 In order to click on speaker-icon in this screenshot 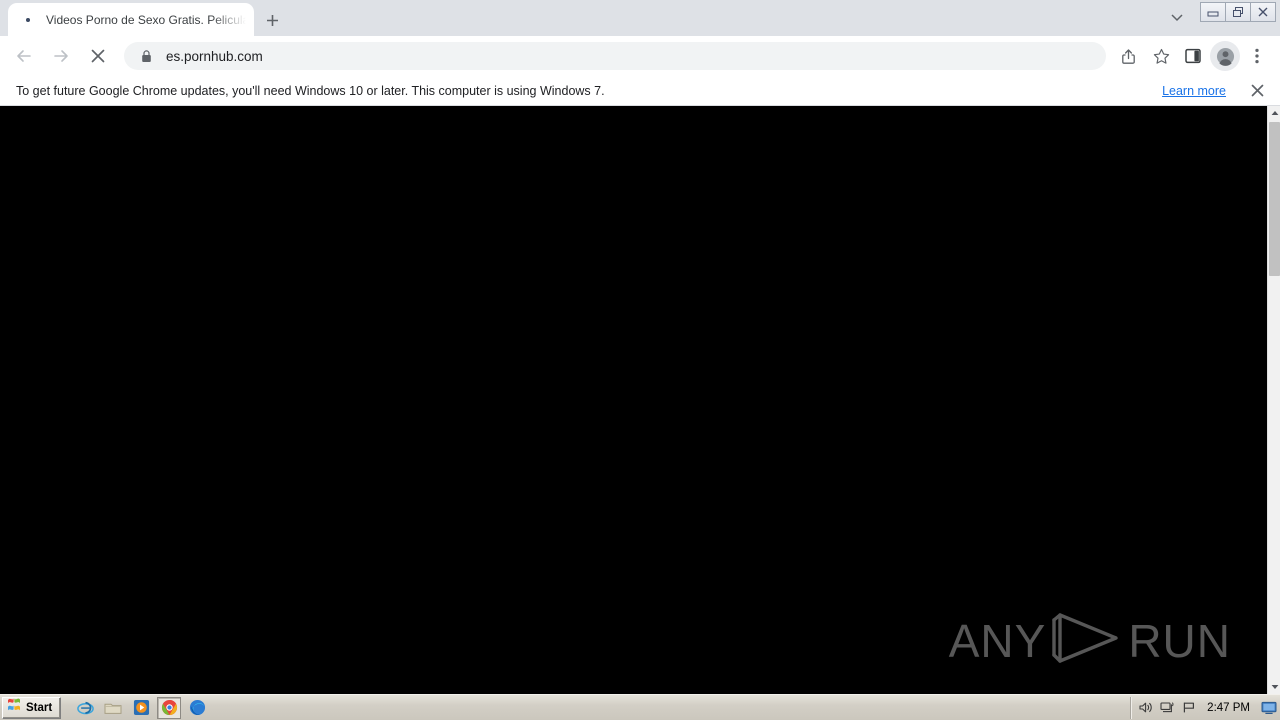, I will do `click(1145, 708)`.